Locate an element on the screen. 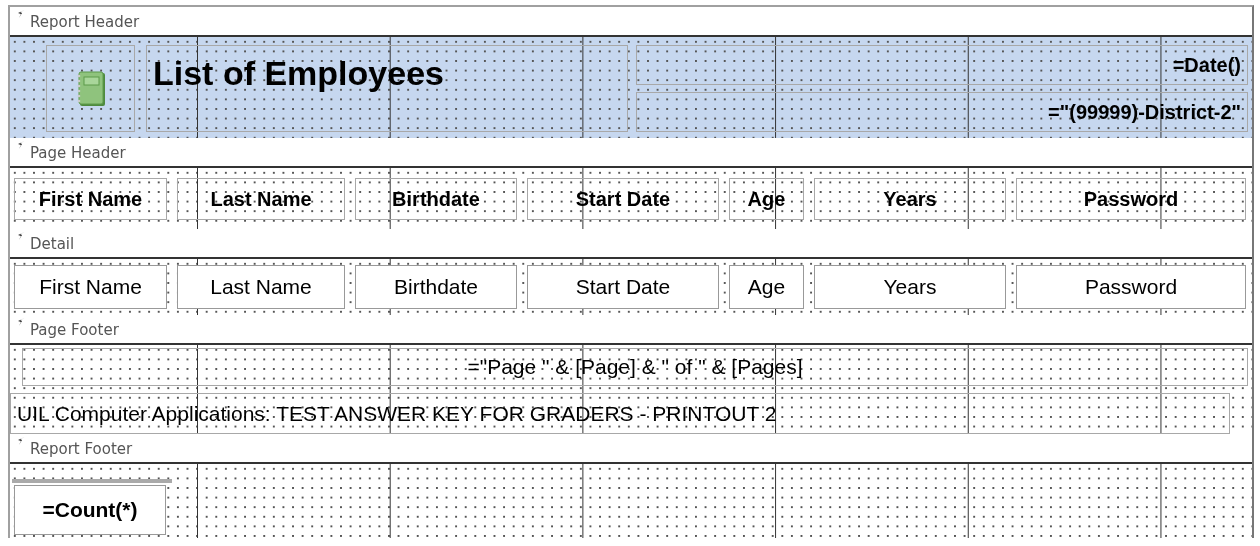 This screenshot has width=1260, height=546. expression-field: =Date() is located at coordinates (942, 65).